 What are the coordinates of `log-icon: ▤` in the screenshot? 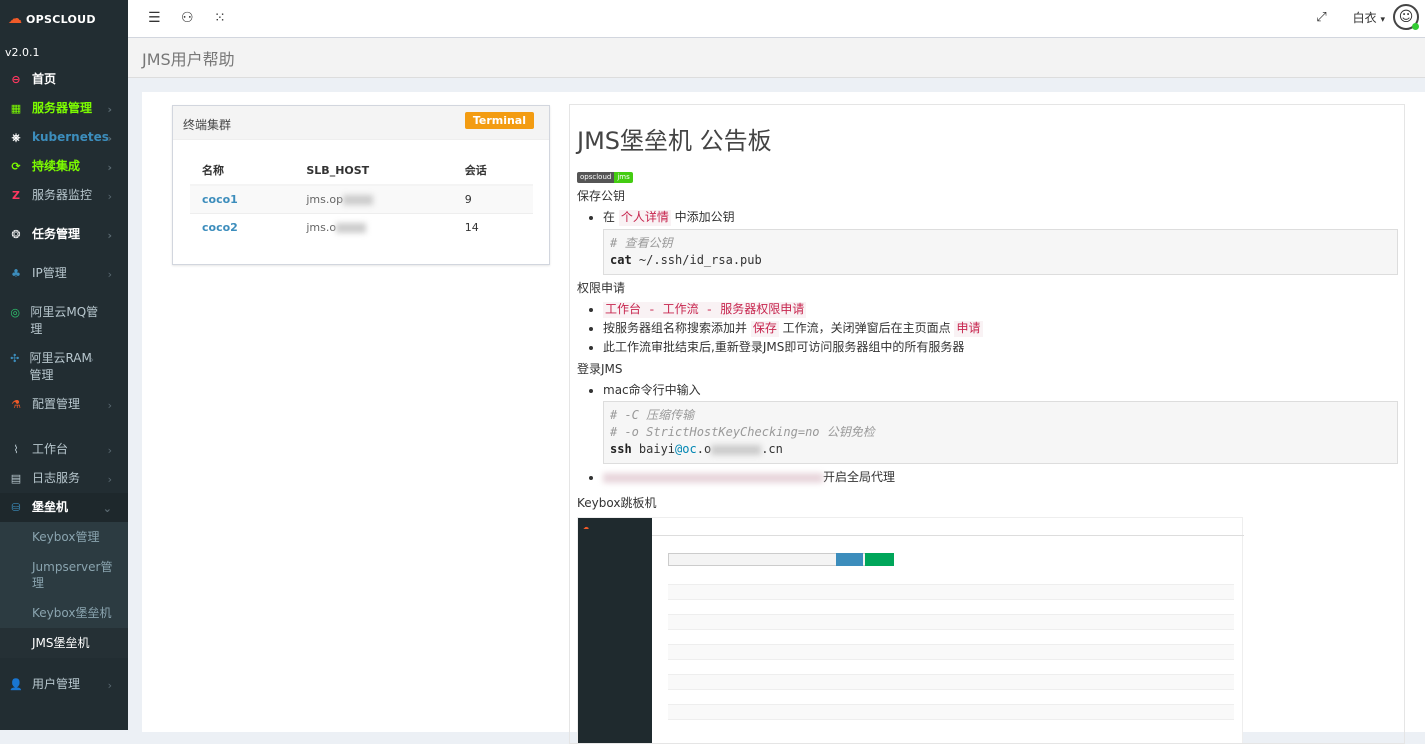 It's located at (16, 478).